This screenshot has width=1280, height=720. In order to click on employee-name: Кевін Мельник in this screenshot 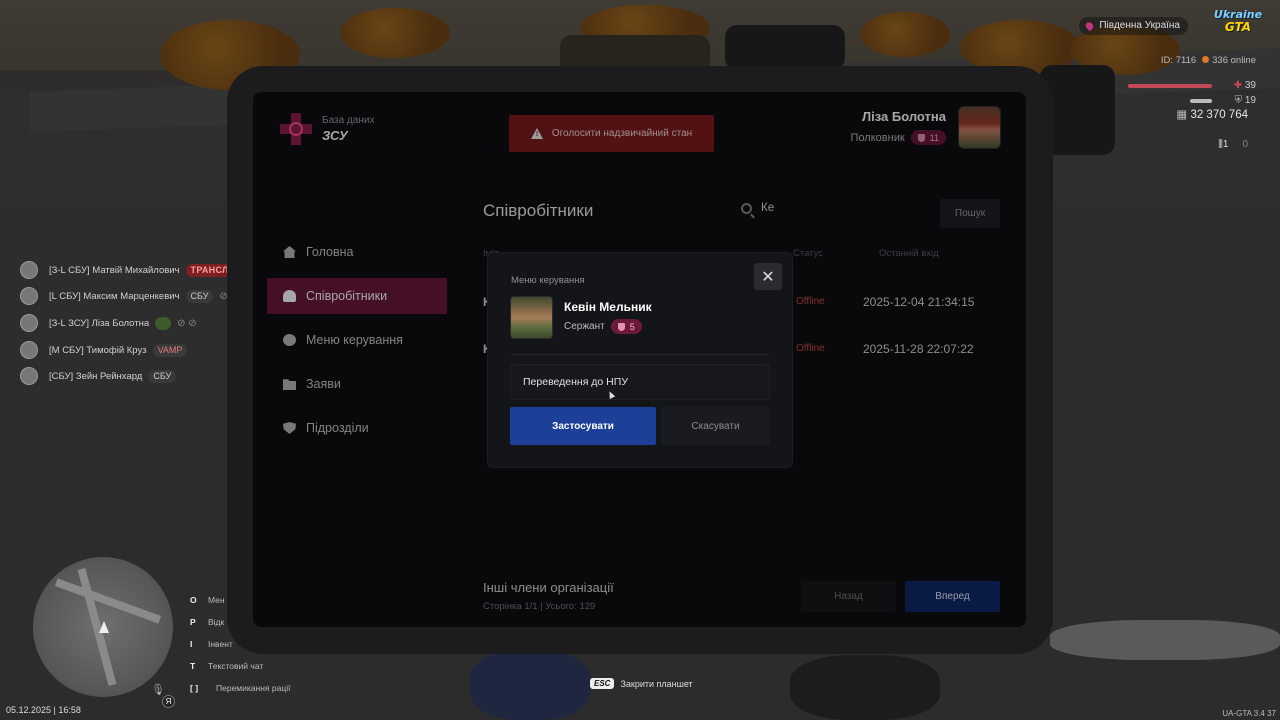, I will do `click(608, 307)`.